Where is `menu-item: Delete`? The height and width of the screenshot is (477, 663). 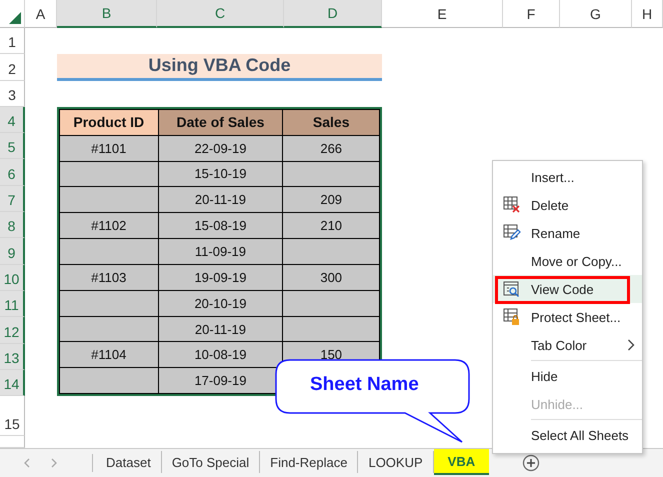 menu-item: Delete is located at coordinates (567, 205).